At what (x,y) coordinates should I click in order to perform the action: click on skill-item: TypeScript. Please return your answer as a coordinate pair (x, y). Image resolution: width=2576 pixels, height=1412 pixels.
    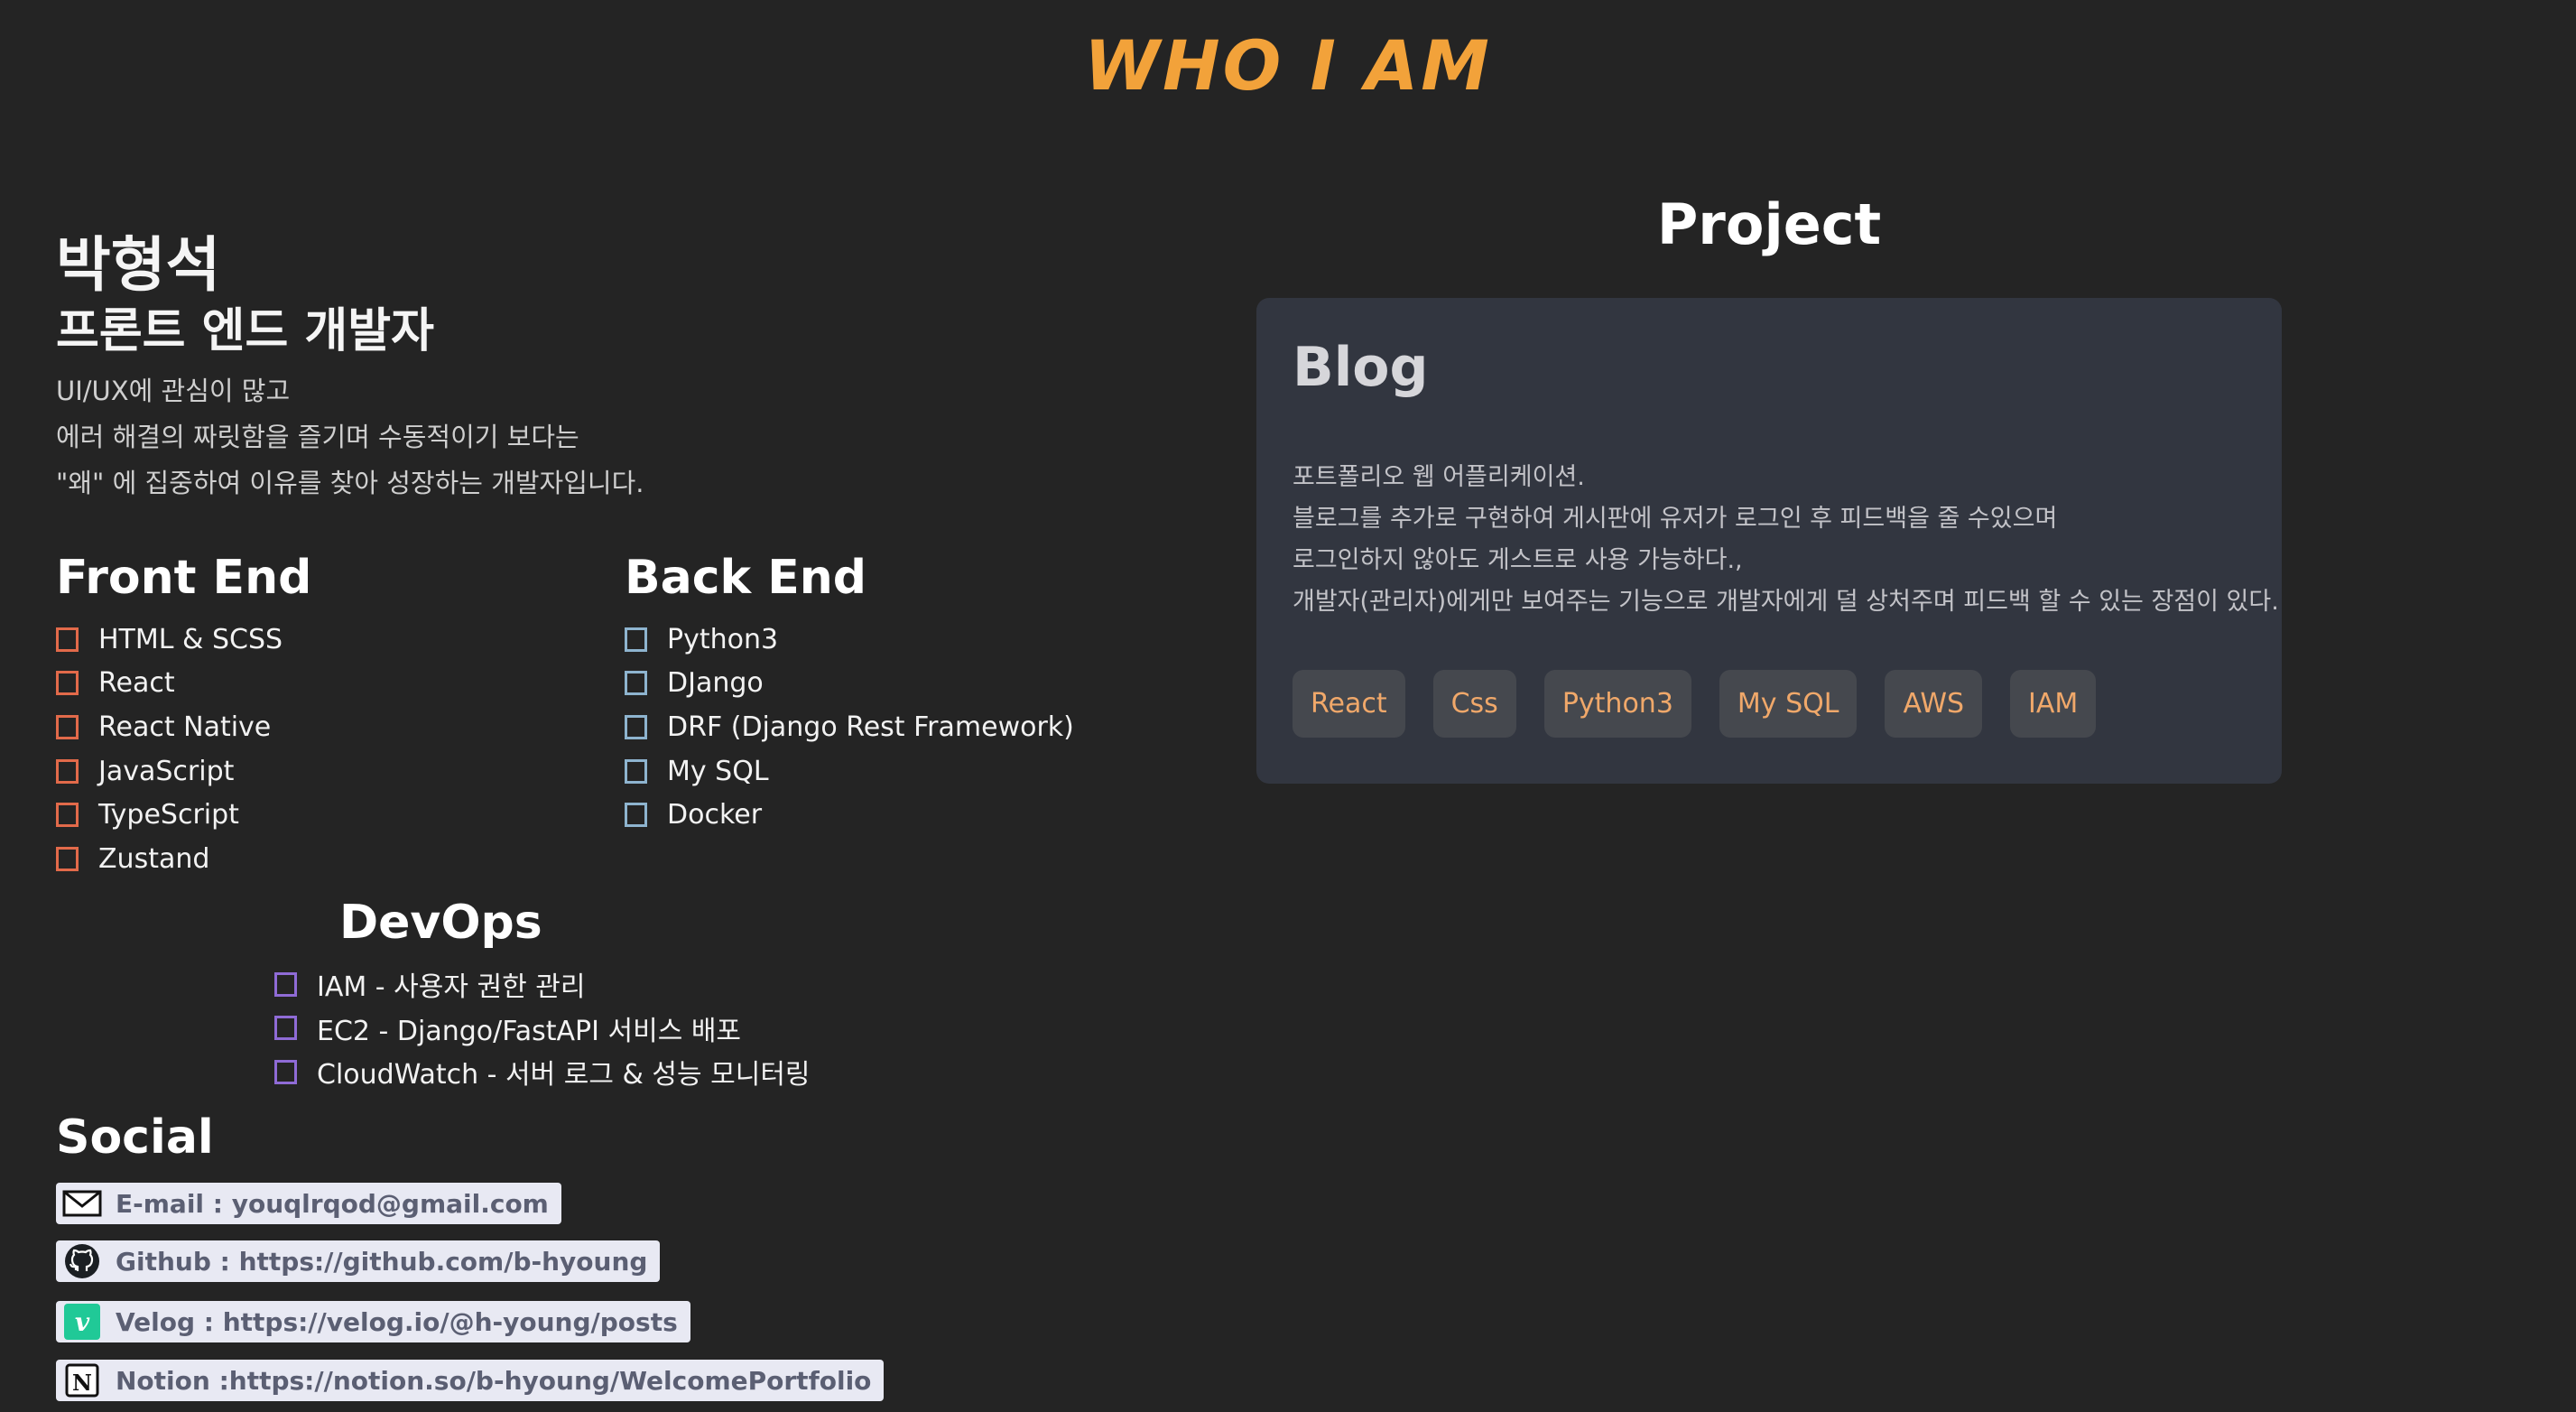
    Looking at the image, I should click on (183, 815).